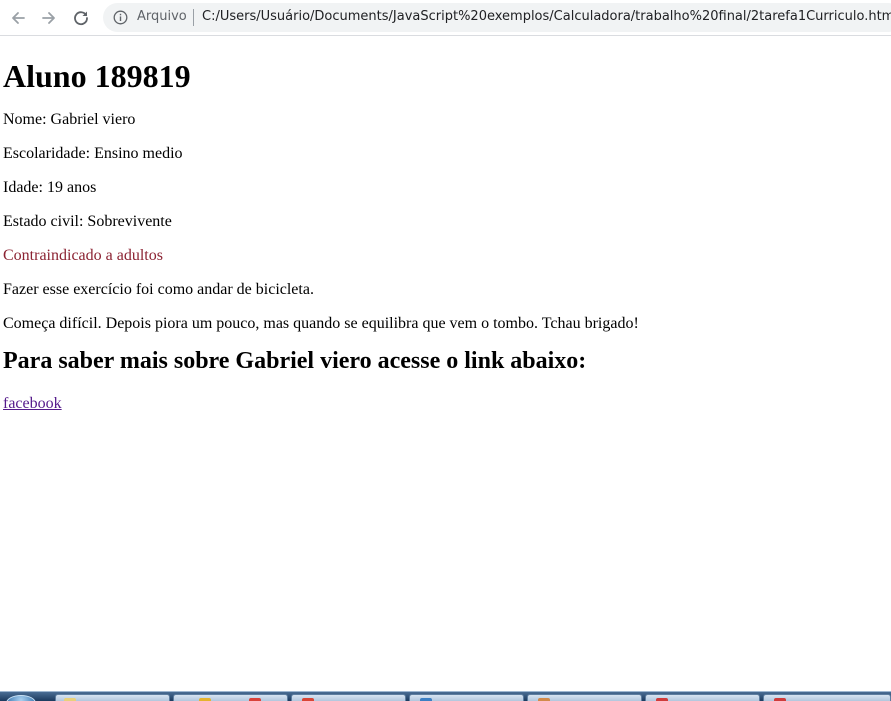 The width and height of the screenshot is (891, 701). What do you see at coordinates (193, 17) in the screenshot?
I see `address-separator` at bounding box center [193, 17].